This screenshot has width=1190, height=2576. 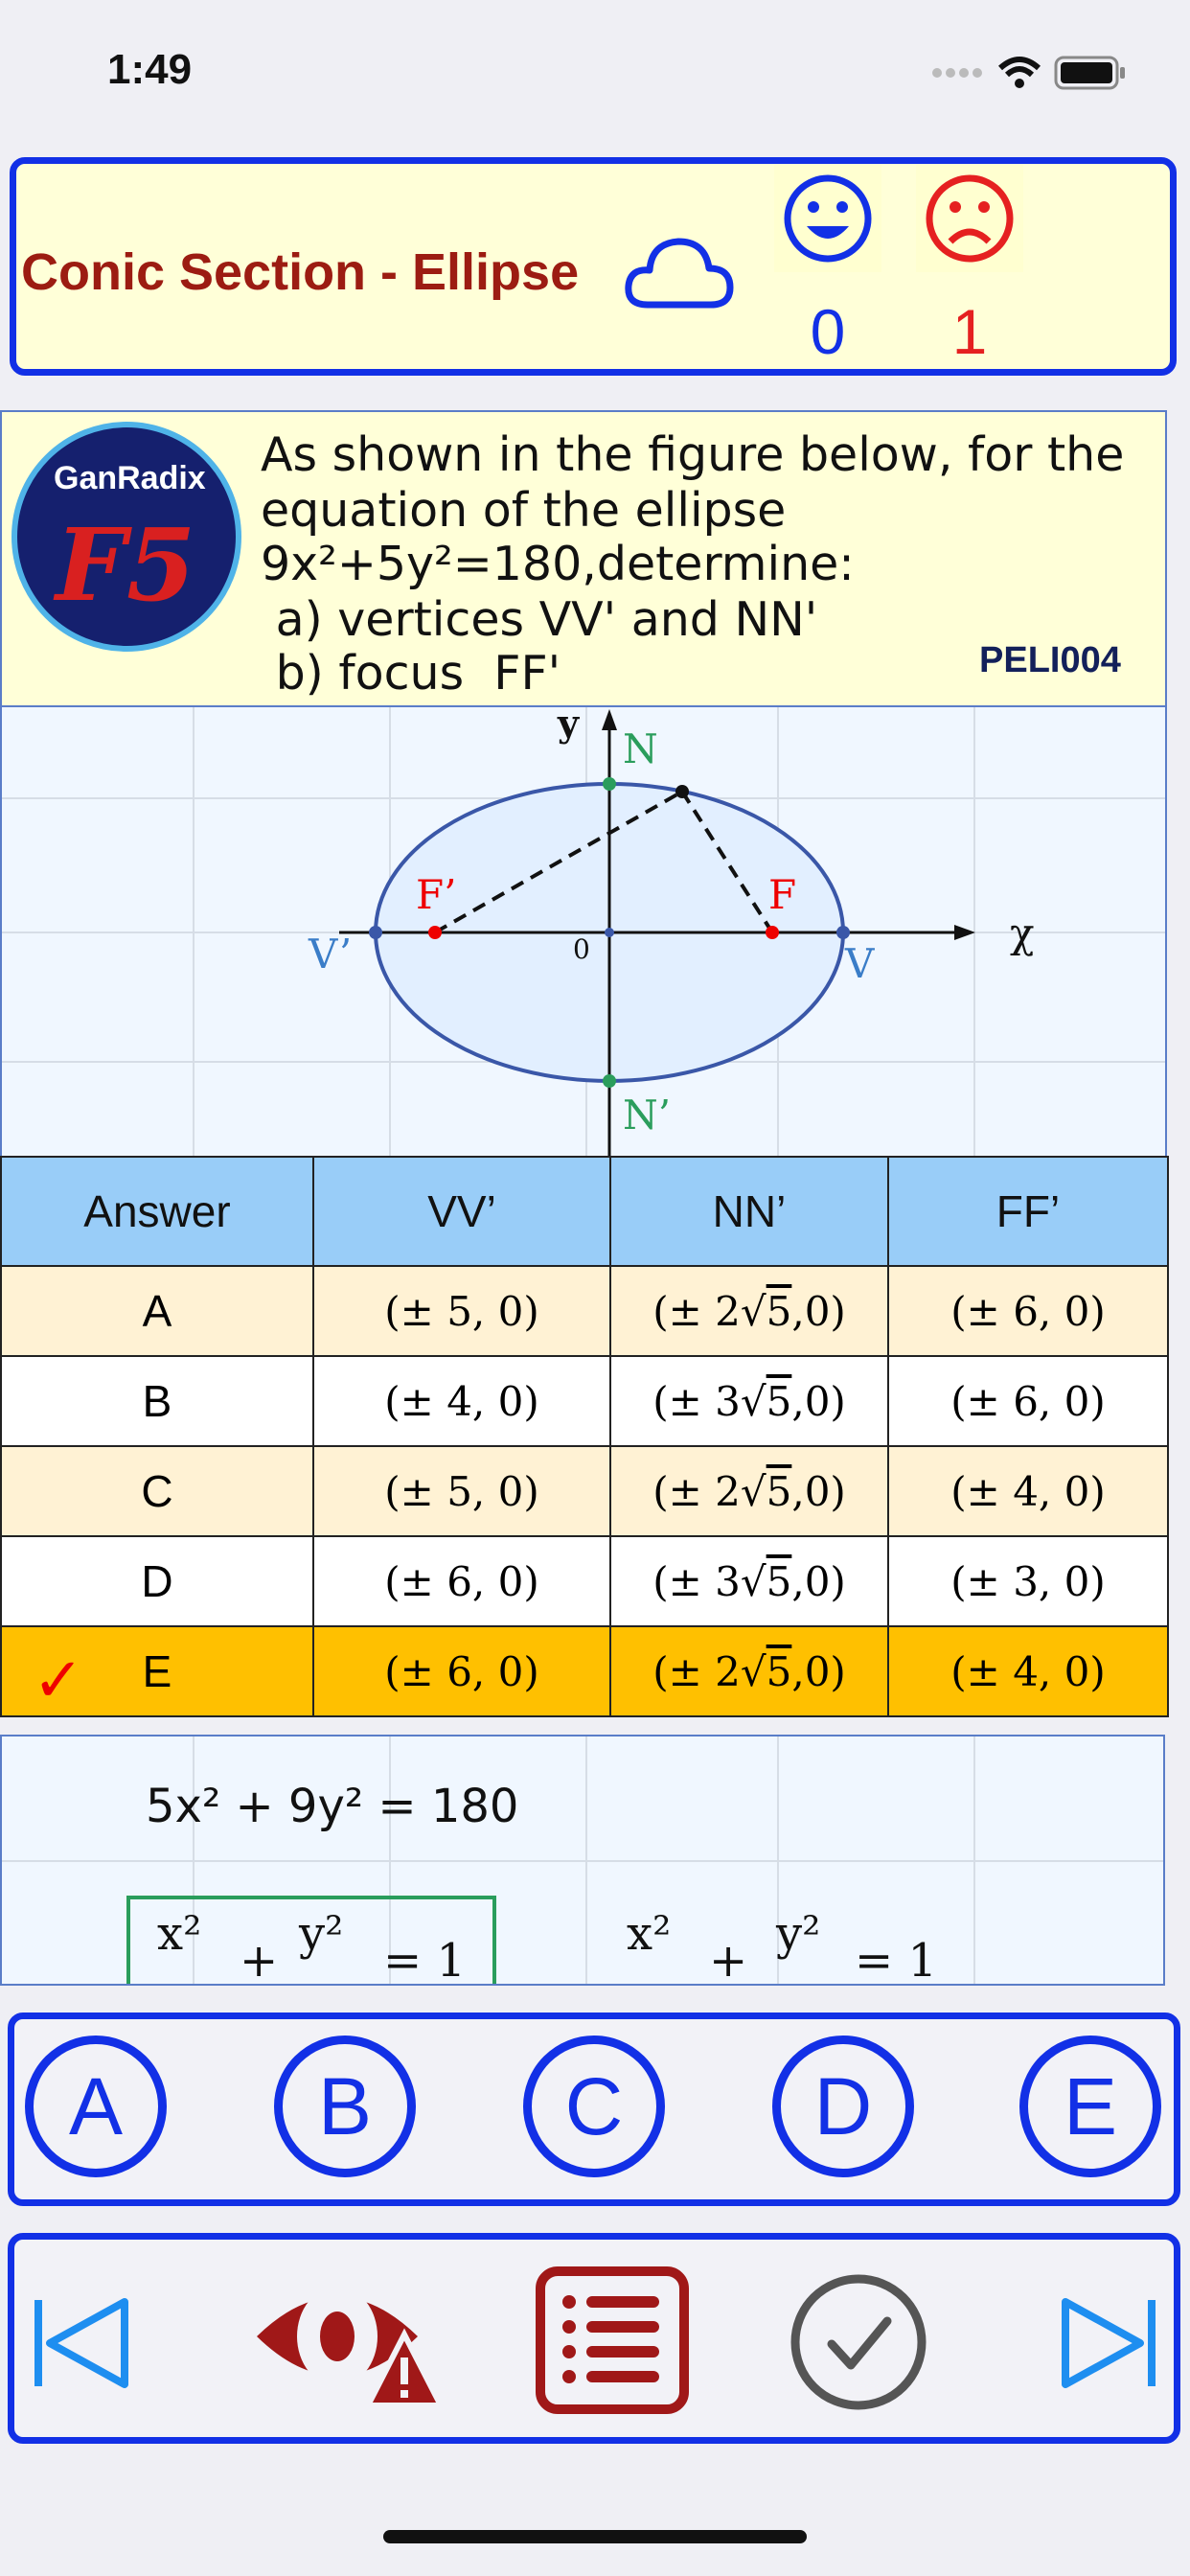 What do you see at coordinates (540, 619) in the screenshot?
I see `question-line: a) vertices VV' and NN'` at bounding box center [540, 619].